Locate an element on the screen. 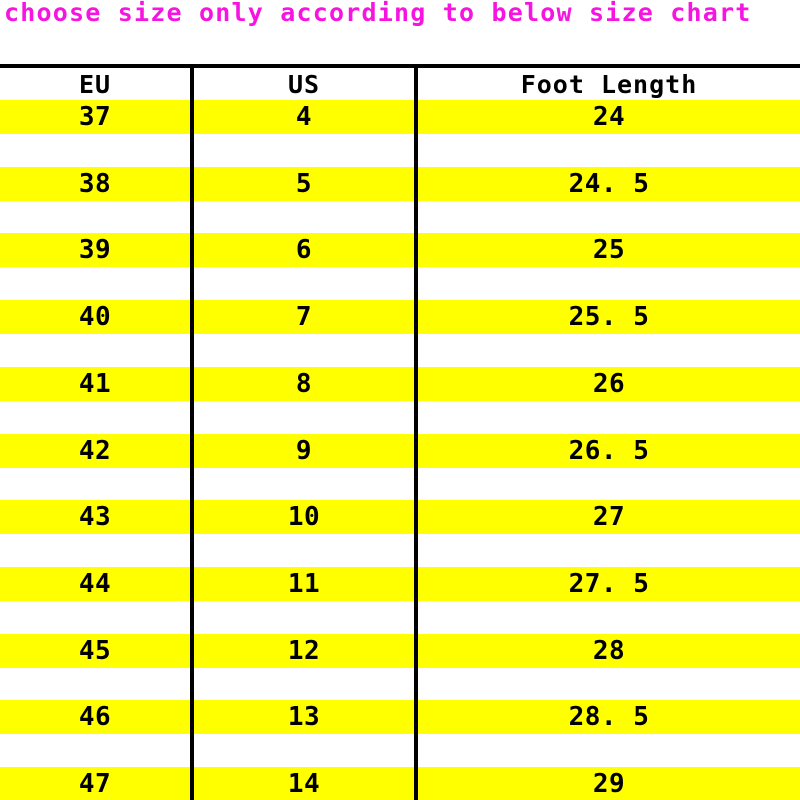 Image resolution: width=800 pixels, height=800 pixels. cell-eu: 42 is located at coordinates (95, 450).